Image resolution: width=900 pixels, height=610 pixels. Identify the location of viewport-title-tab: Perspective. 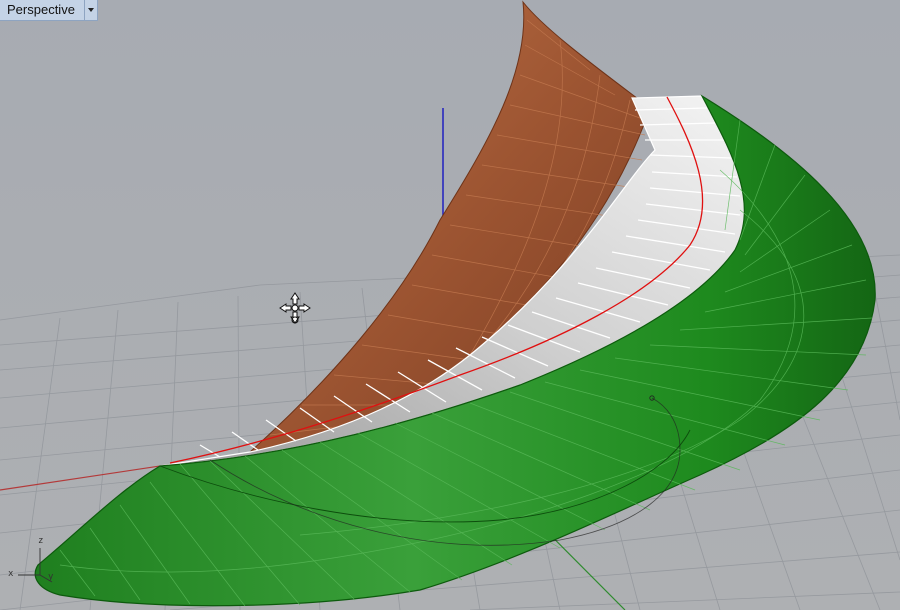
(49, 10).